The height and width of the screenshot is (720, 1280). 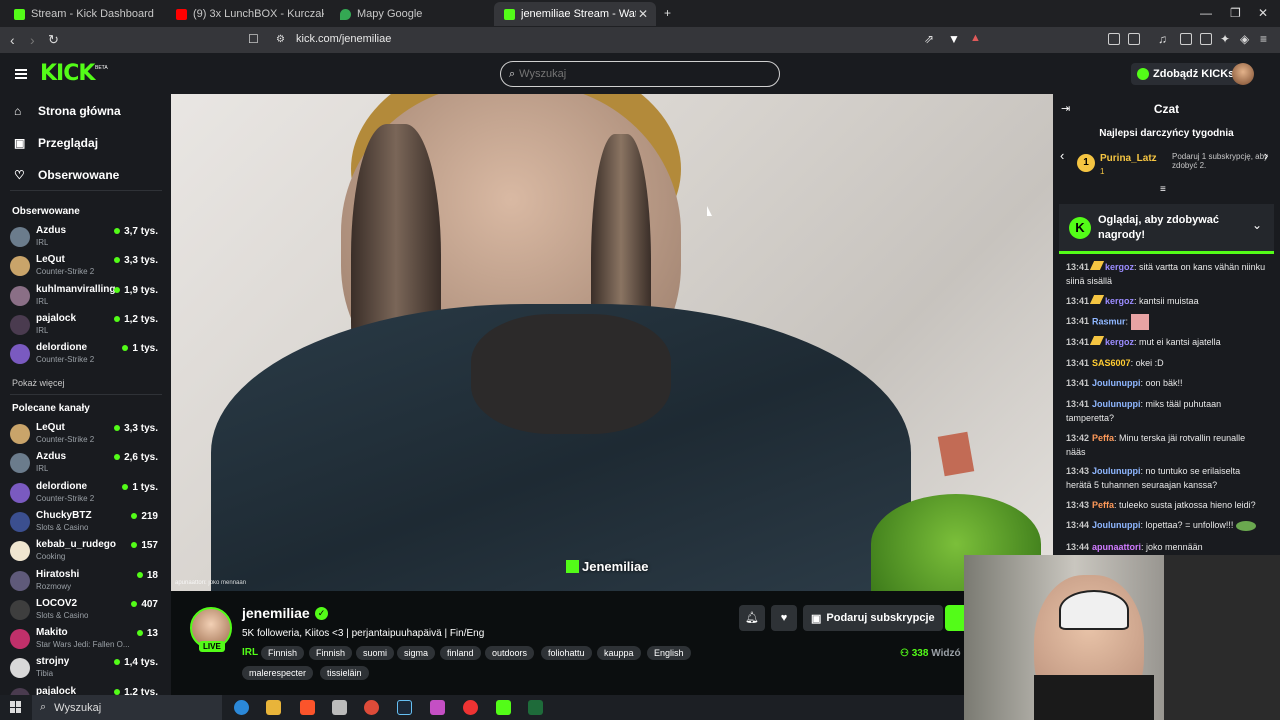 What do you see at coordinates (250, 652) in the screenshot?
I see `stream-category-link: IRL` at bounding box center [250, 652].